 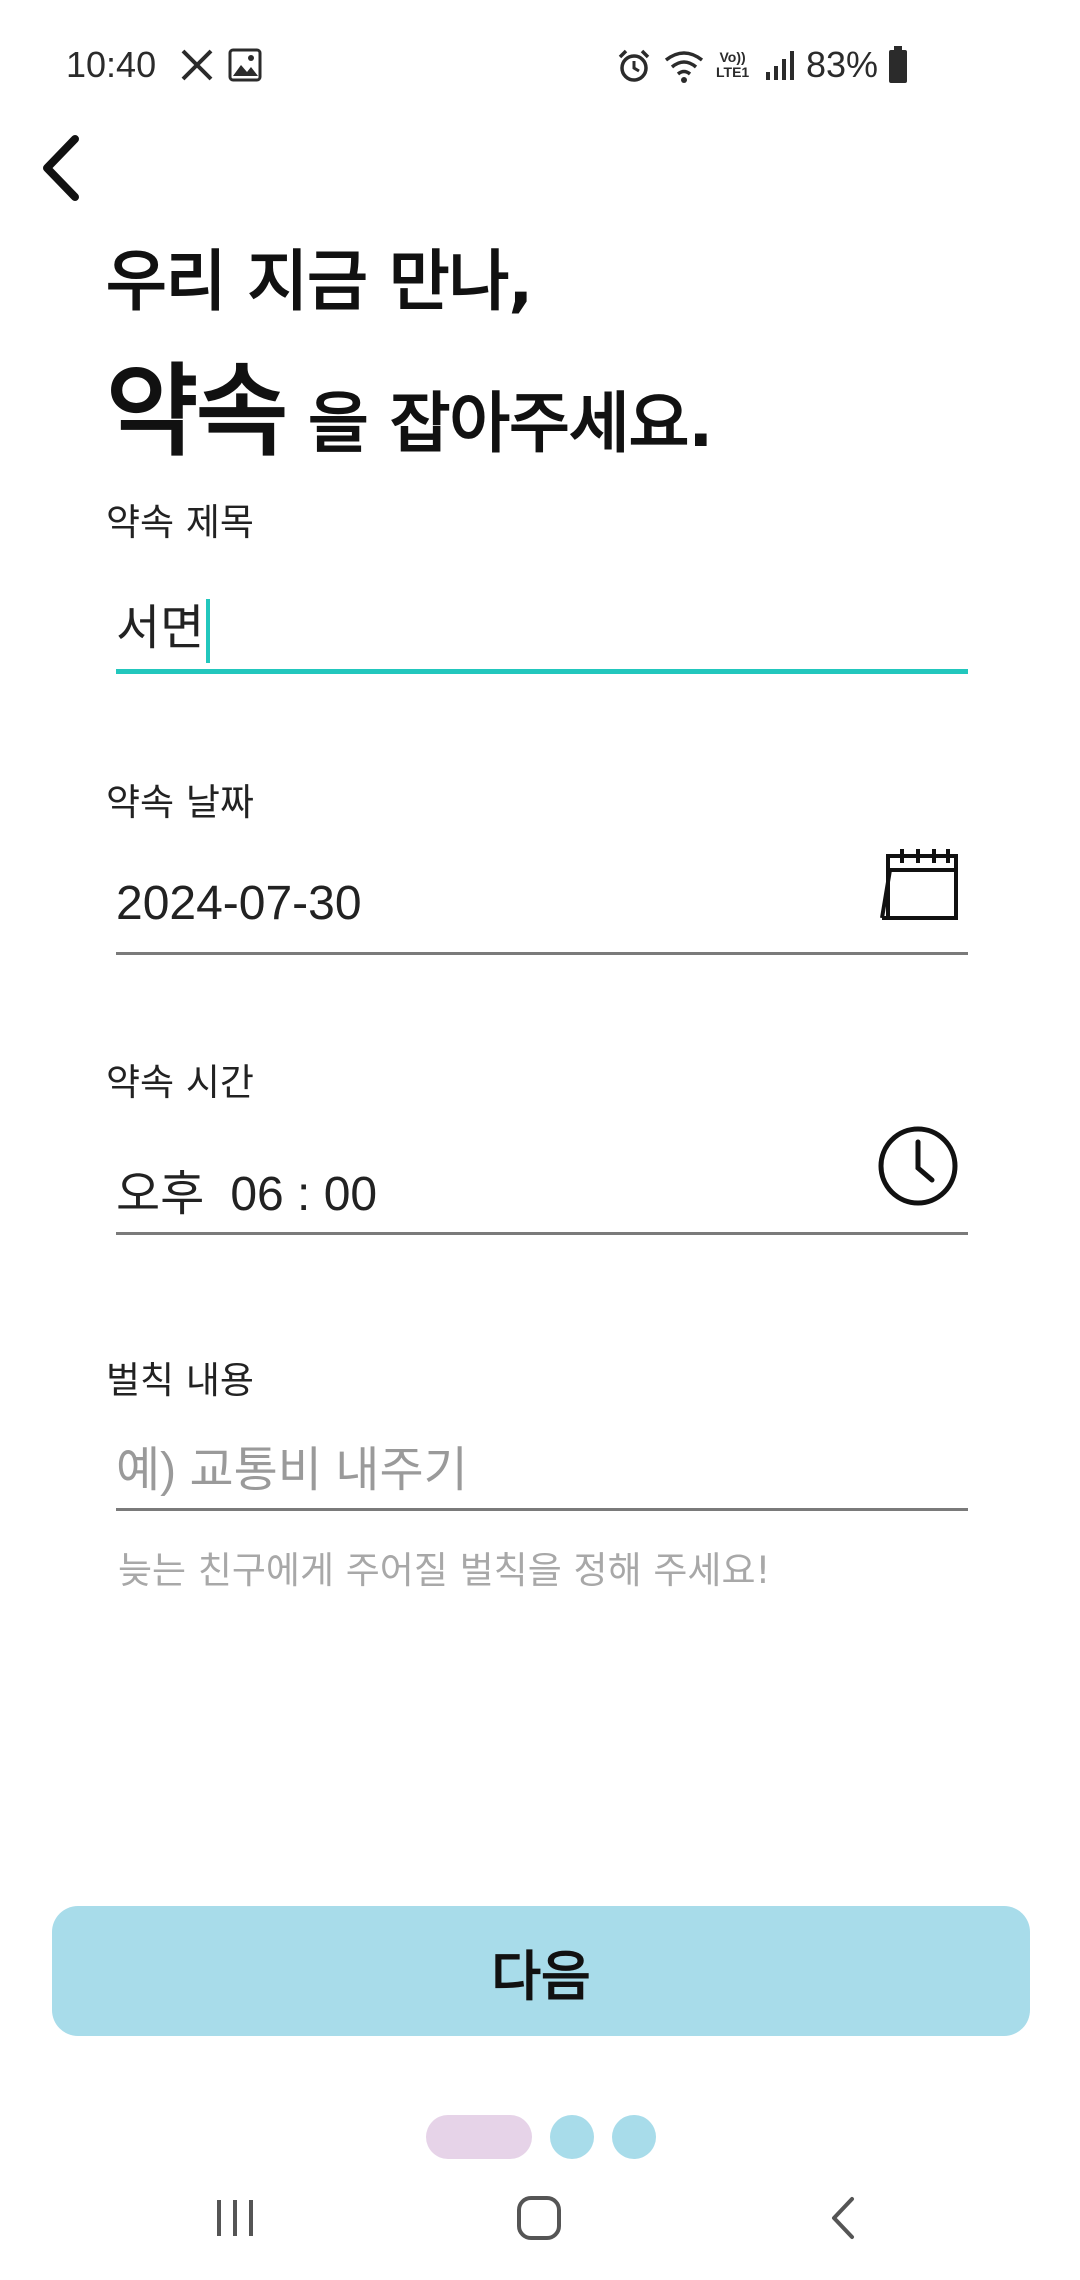 What do you see at coordinates (510, 423) in the screenshot?
I see `headline-rest: 을 잡아주세요.` at bounding box center [510, 423].